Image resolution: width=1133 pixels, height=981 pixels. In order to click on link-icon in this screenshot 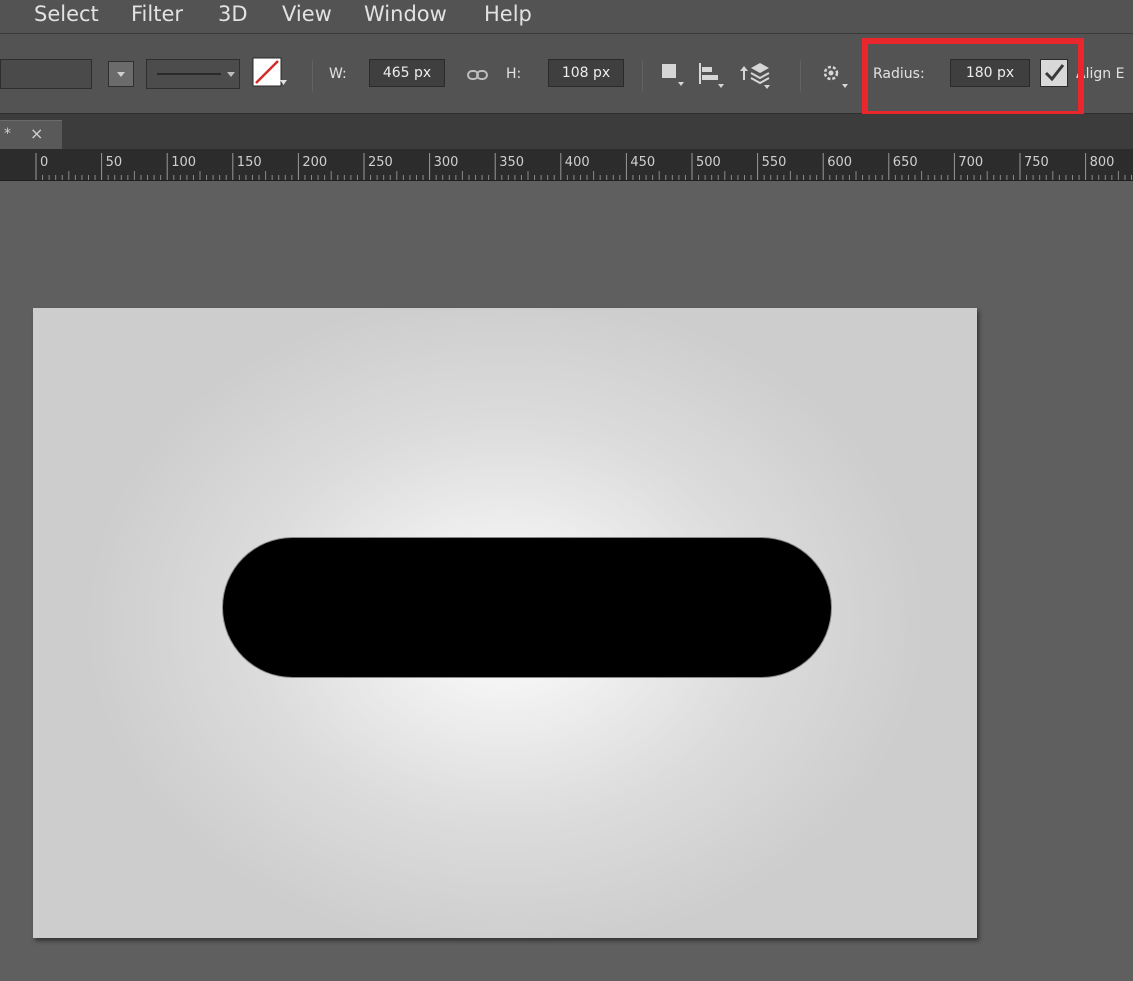, I will do `click(478, 75)`.